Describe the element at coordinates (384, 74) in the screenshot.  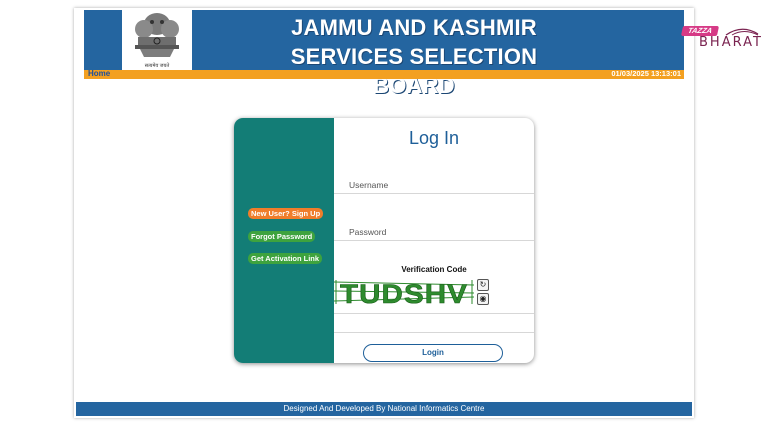
I see `nav-bar: Home 01/03/2025 13:13:01` at that location.